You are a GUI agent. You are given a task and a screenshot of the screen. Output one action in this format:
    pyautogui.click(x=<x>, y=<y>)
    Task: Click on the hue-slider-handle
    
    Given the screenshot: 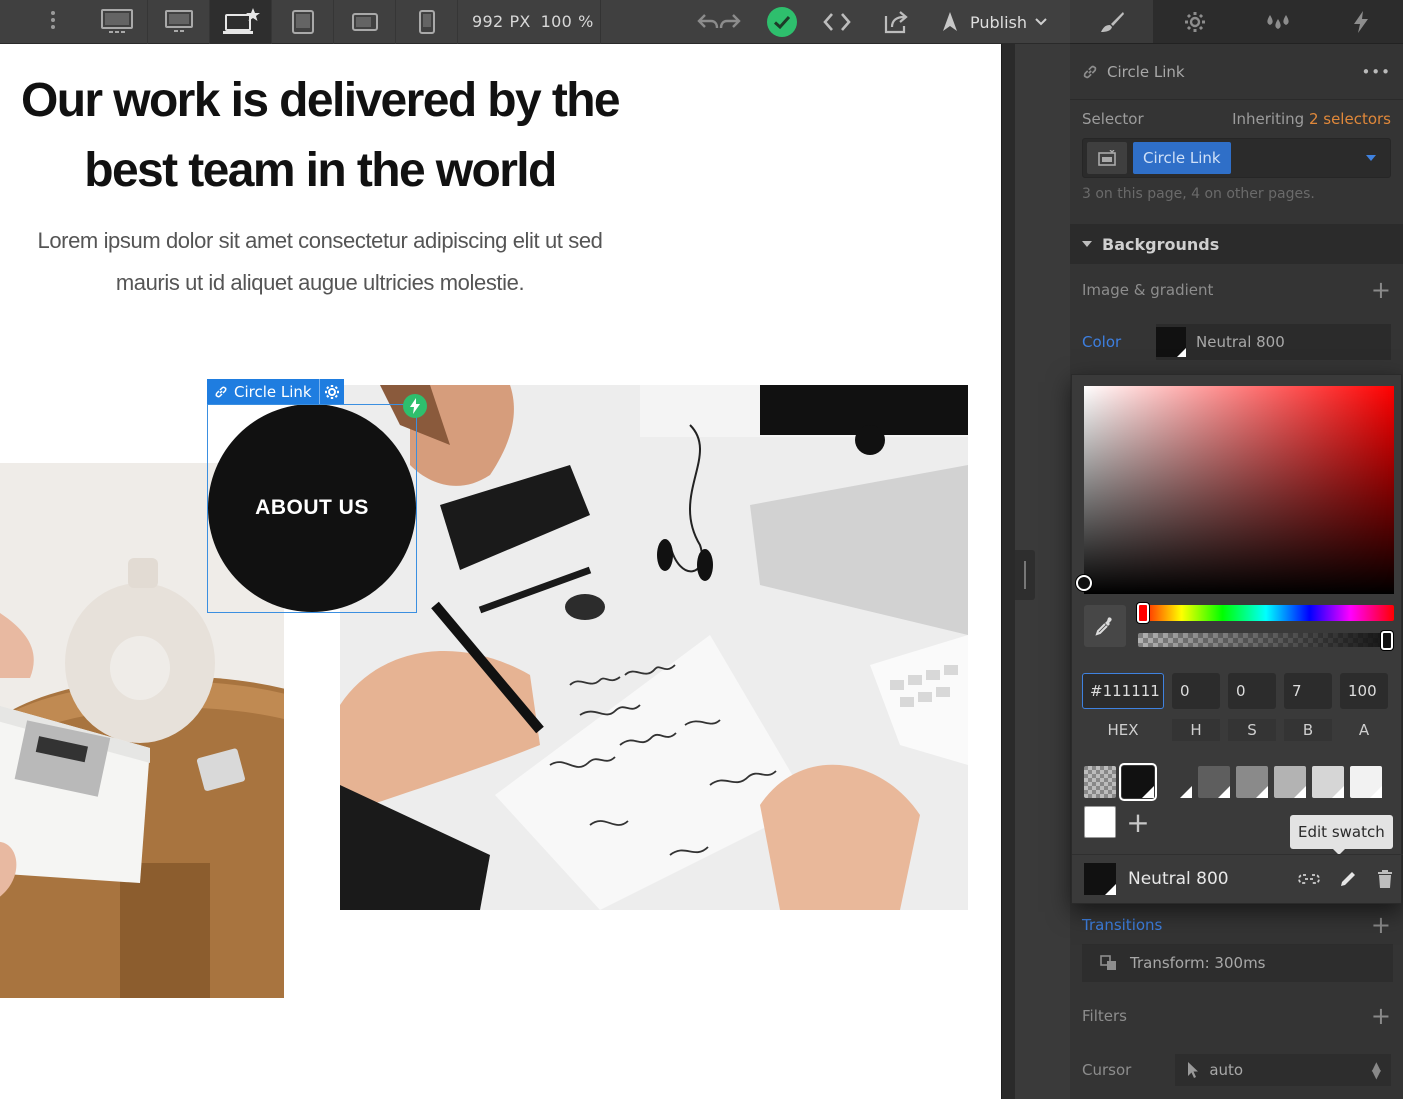 What is the action you would take?
    pyautogui.click(x=1143, y=613)
    